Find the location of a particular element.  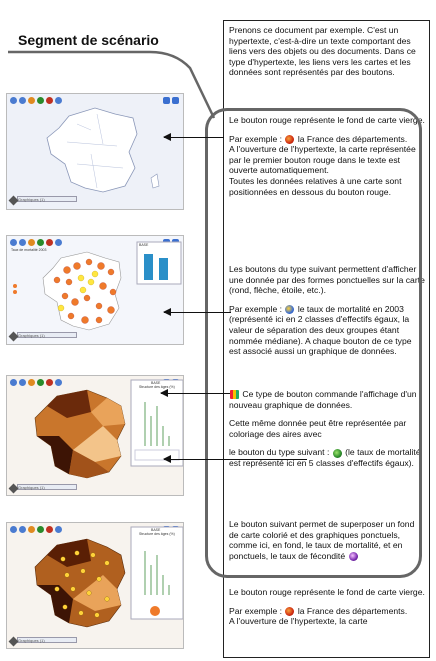

area-data-button-icon is located at coordinates (337, 453).